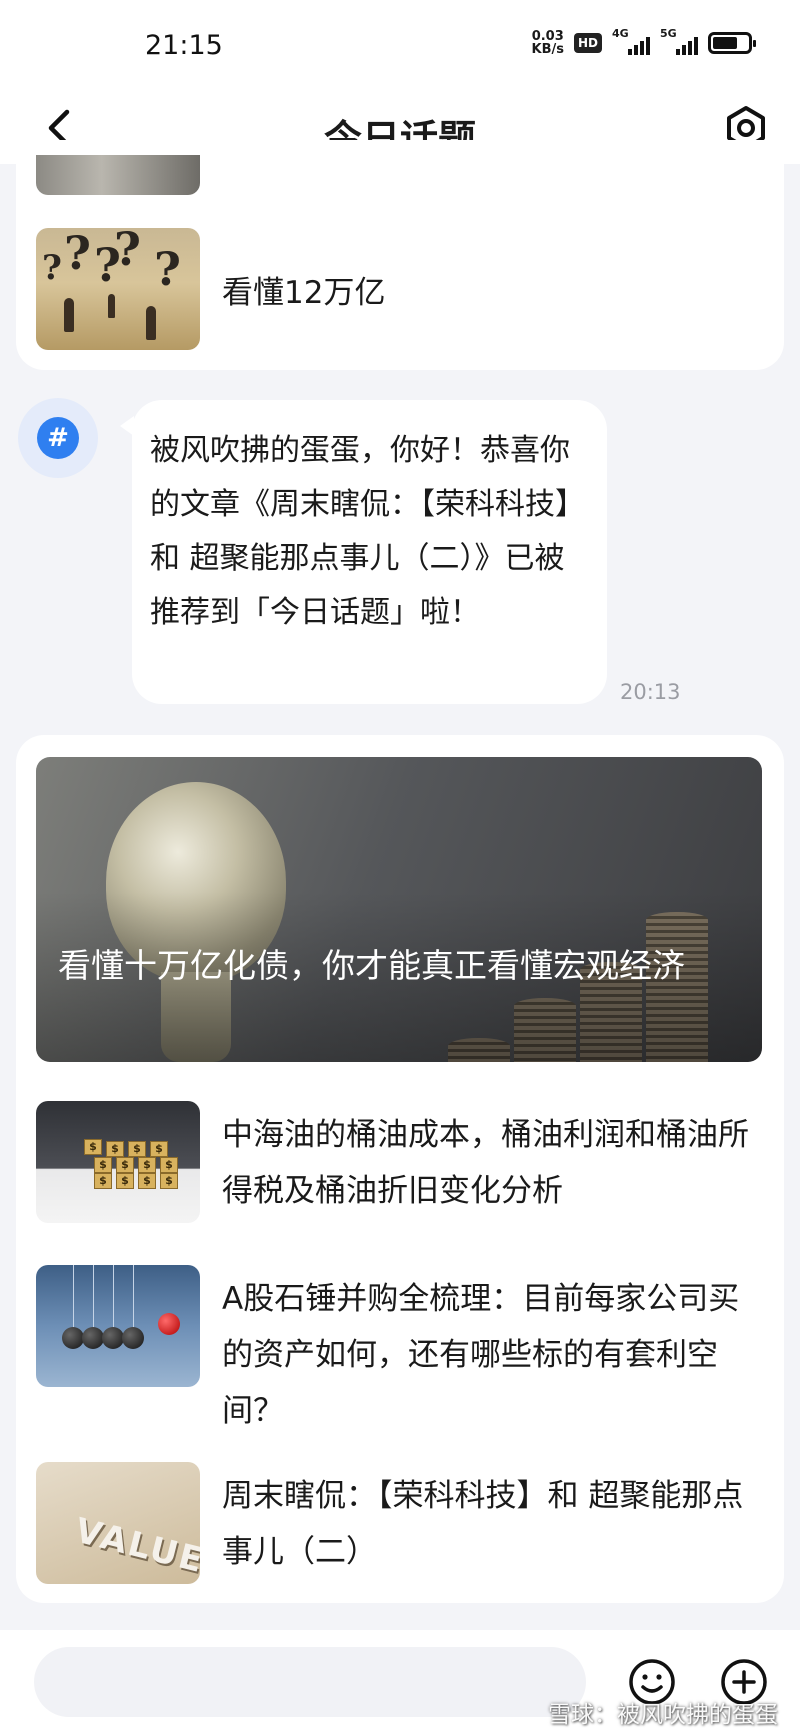 The height and width of the screenshot is (1733, 800). Describe the element at coordinates (118, 1326) in the screenshot. I see `newtons-cradle-thumbnail` at that location.